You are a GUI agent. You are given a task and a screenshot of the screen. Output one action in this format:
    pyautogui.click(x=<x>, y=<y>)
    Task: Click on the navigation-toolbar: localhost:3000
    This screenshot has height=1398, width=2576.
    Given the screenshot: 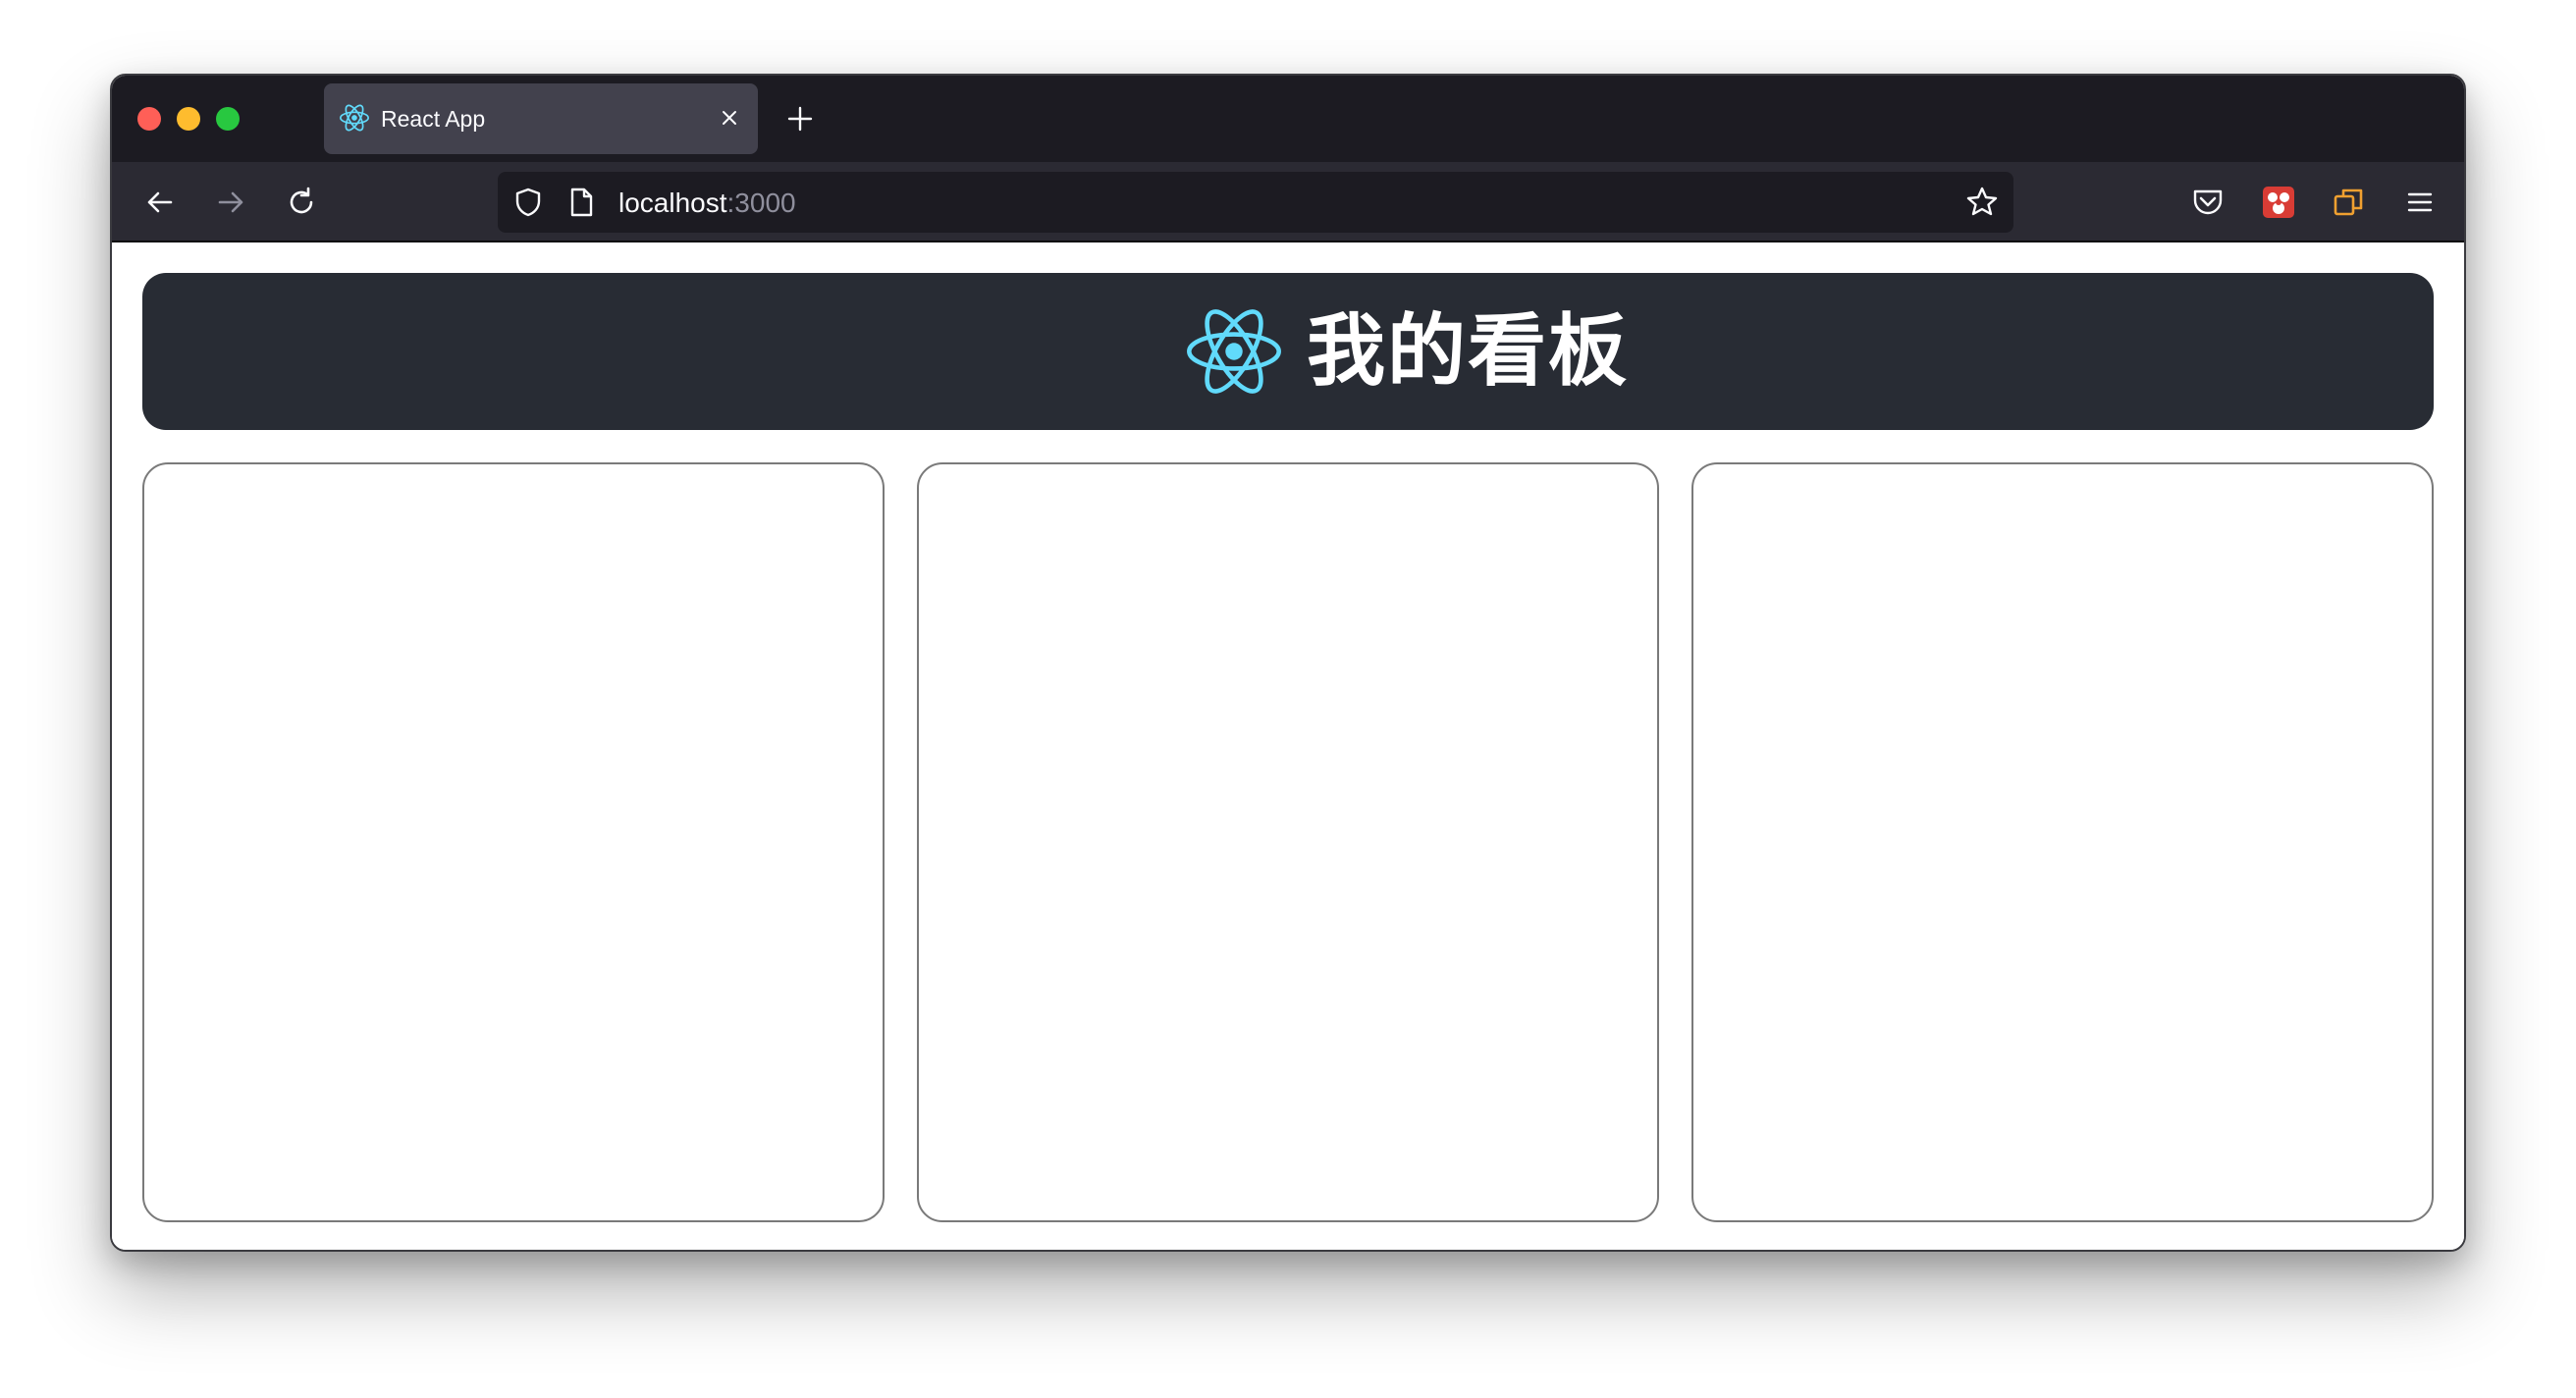 What is the action you would take?
    pyautogui.click(x=1288, y=202)
    